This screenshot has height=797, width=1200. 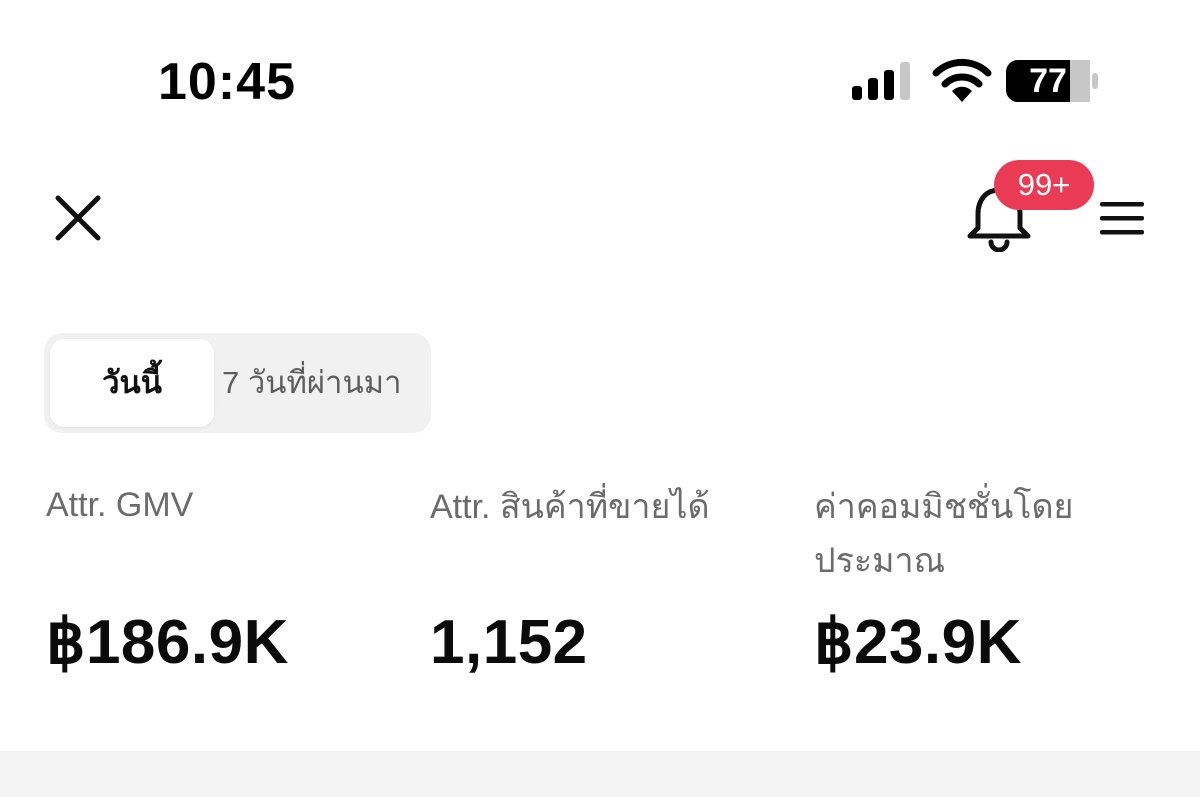 I want to click on section-divider, so click(x=600, y=774).